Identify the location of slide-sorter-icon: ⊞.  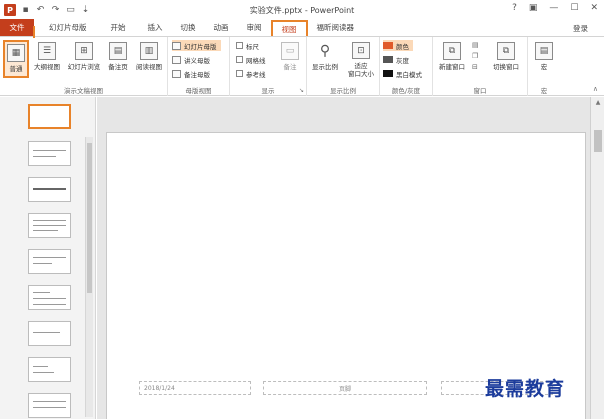
(84, 51).